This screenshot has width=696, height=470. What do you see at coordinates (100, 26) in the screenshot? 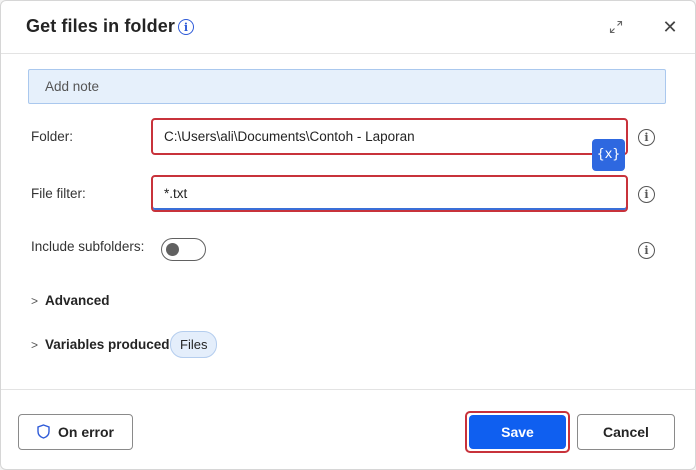
I see `dialog-title: Get files in folder` at bounding box center [100, 26].